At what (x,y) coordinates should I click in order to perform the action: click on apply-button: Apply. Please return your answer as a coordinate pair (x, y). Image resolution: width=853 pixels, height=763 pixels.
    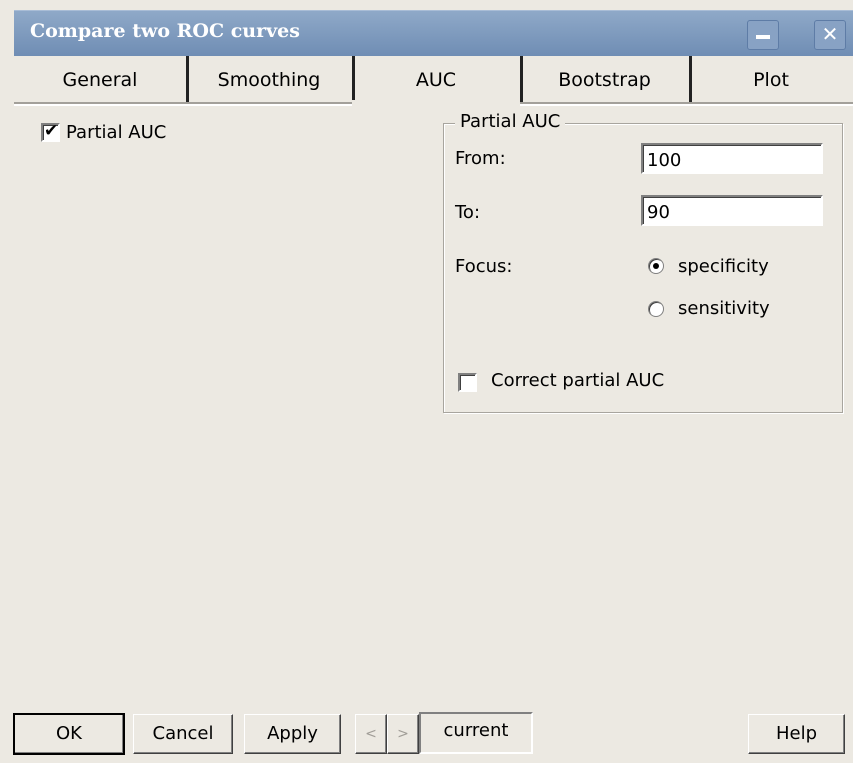
    Looking at the image, I should click on (292, 734).